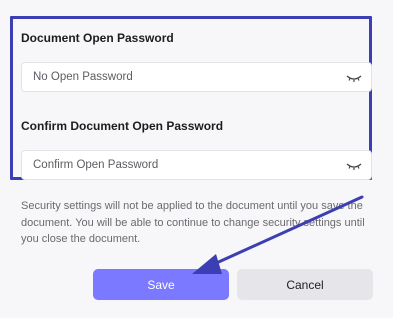 The height and width of the screenshot is (318, 393). What do you see at coordinates (305, 284) in the screenshot?
I see `cancel-button: Cancel` at bounding box center [305, 284].